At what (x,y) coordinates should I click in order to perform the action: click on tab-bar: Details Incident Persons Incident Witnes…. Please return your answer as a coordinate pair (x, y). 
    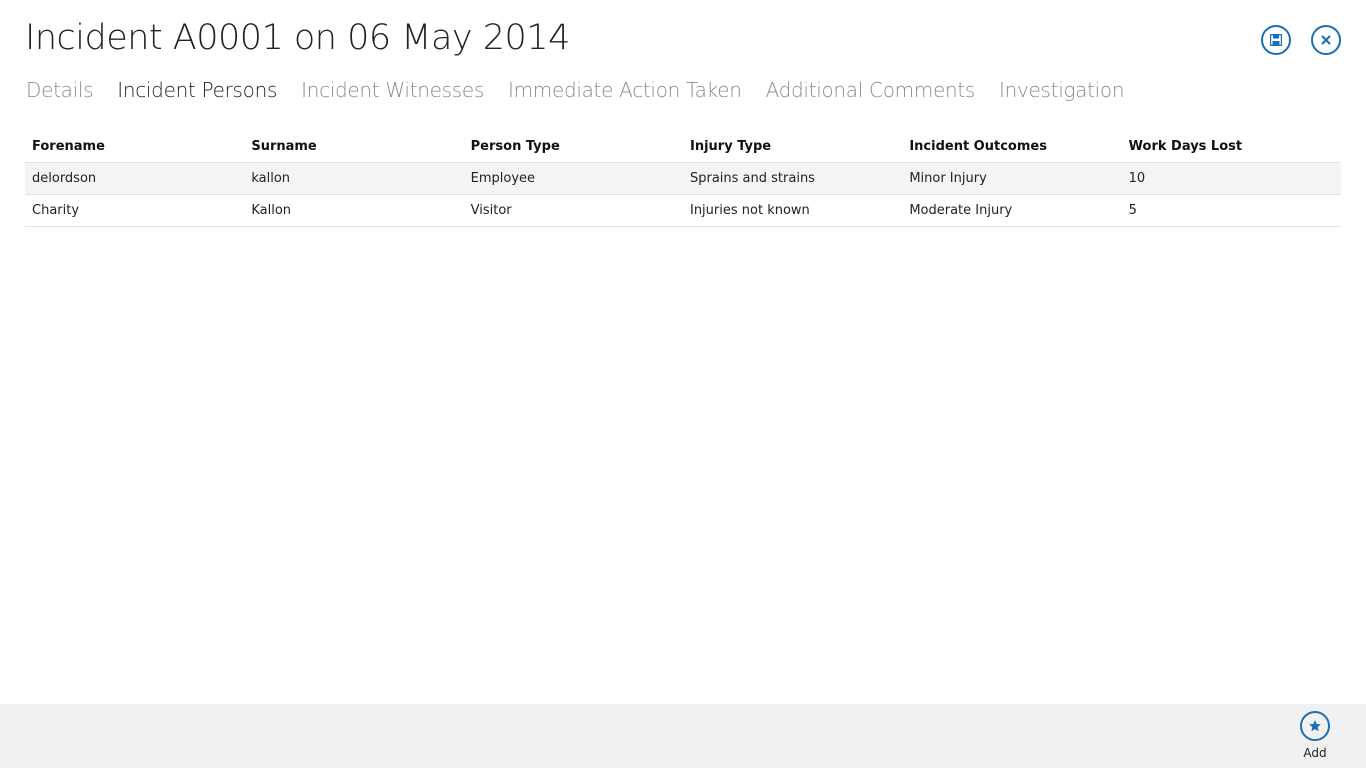
    Looking at the image, I should click on (587, 90).